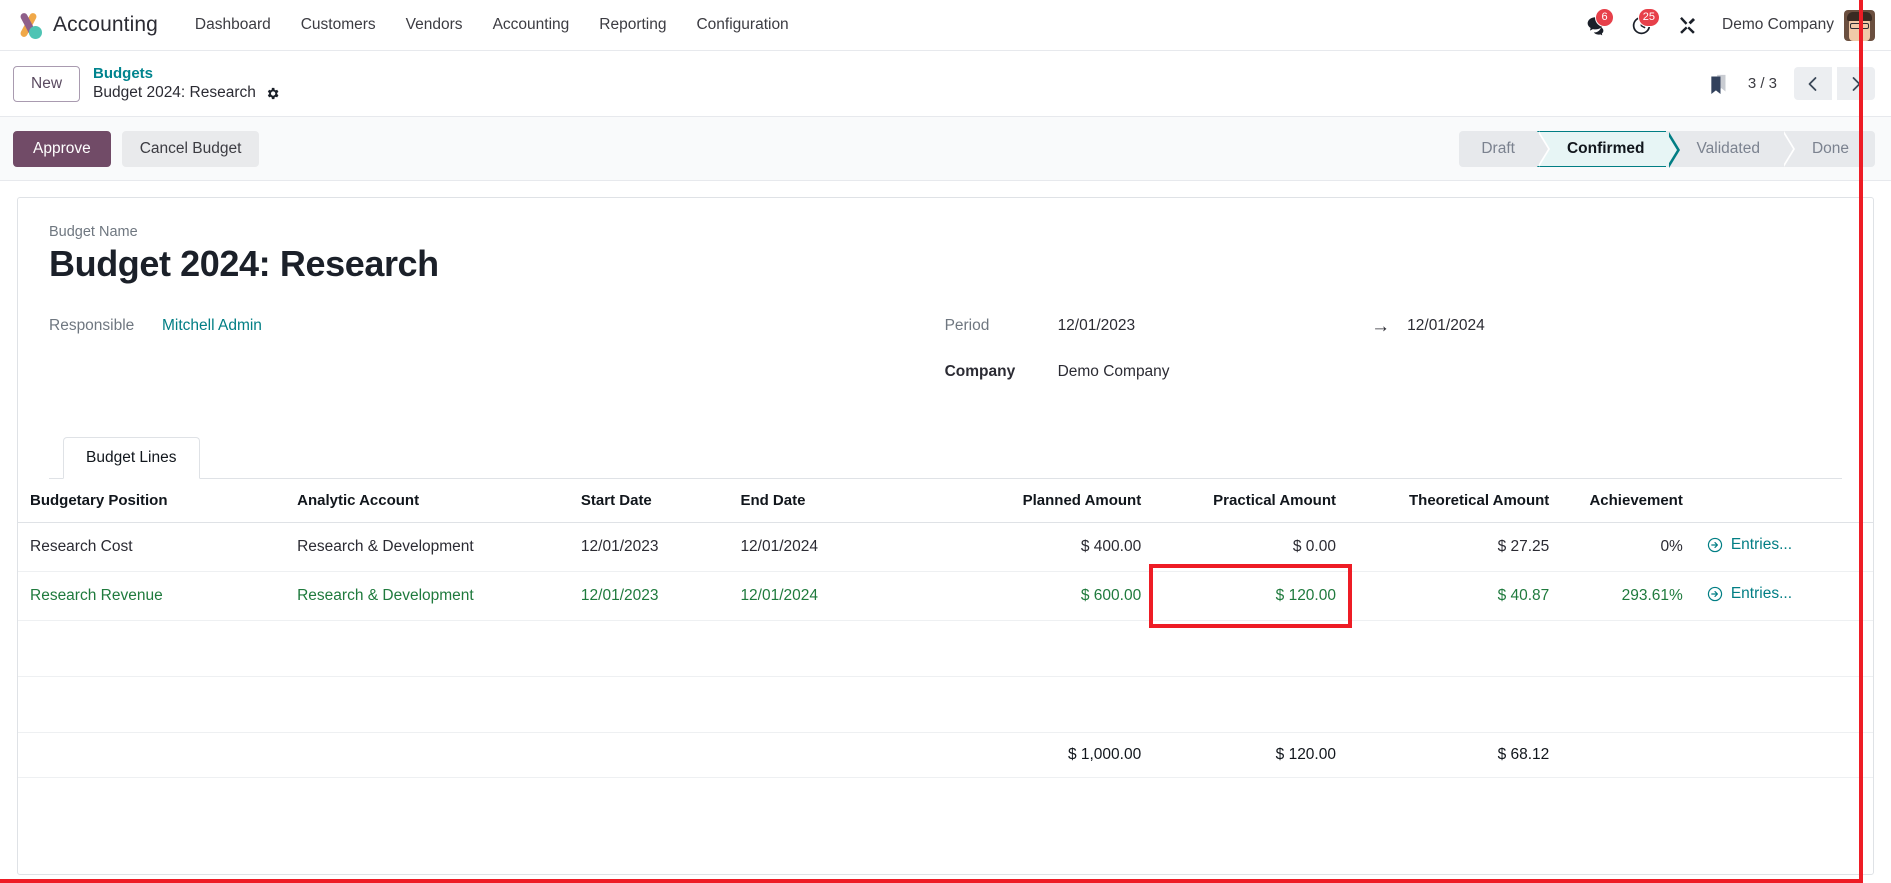 This screenshot has width=1891, height=883. I want to click on control-panel: New Budgets Budget 2024: Research 3 / 3, so click(945, 84).